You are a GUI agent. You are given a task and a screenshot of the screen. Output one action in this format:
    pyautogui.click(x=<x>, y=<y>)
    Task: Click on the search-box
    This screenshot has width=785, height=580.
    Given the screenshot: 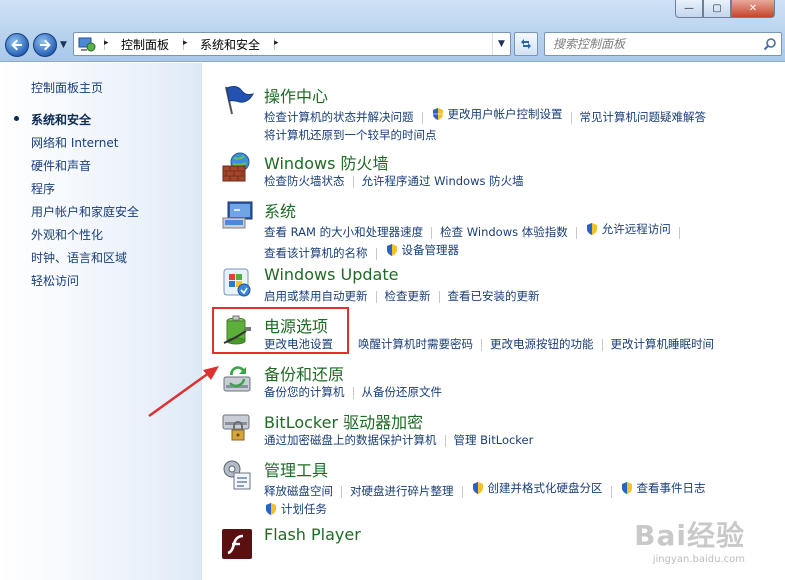 What is the action you would take?
    pyautogui.click(x=663, y=44)
    